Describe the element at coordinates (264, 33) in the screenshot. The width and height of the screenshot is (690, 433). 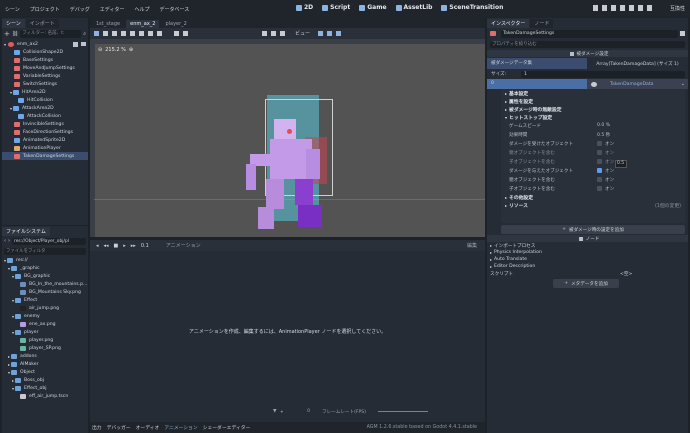
I see `lock-icon` at that location.